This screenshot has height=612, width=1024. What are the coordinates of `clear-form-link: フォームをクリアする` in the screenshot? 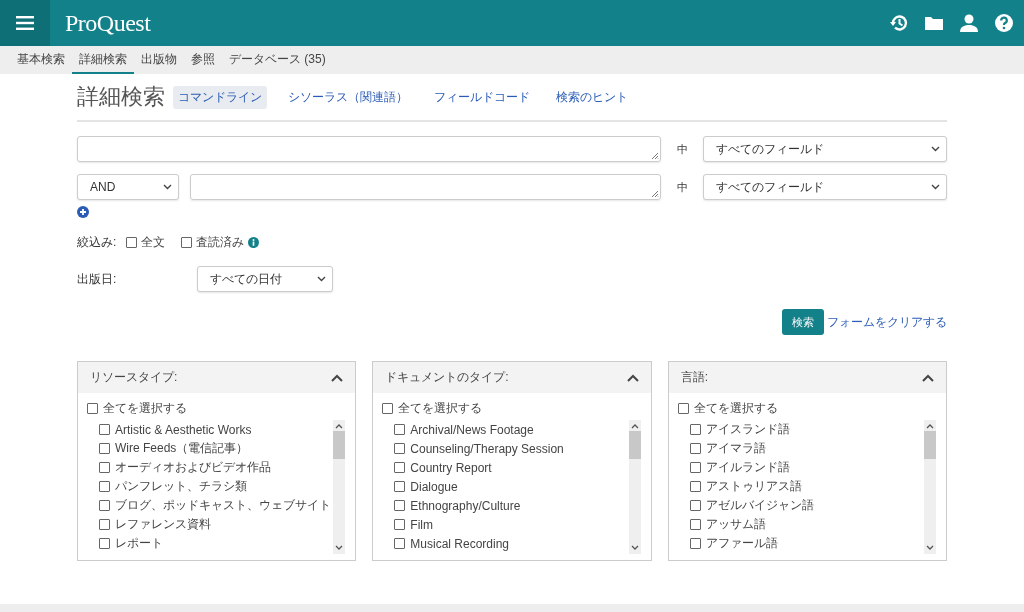 It's located at (887, 322).